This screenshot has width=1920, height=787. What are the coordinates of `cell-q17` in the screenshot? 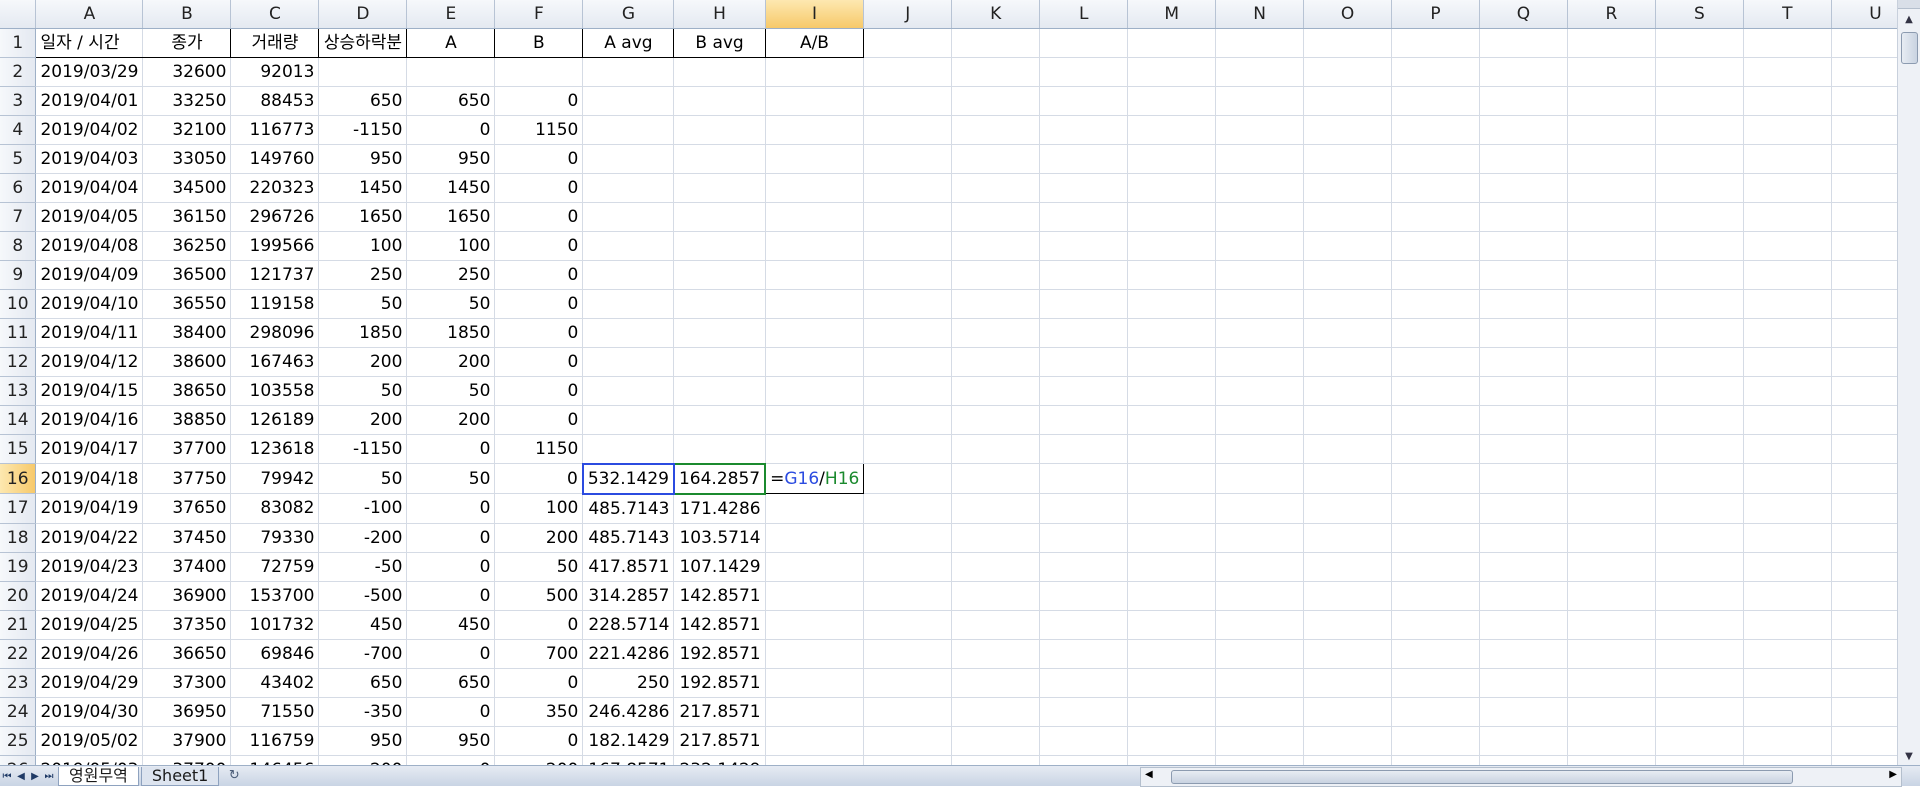 It's located at (1523, 508).